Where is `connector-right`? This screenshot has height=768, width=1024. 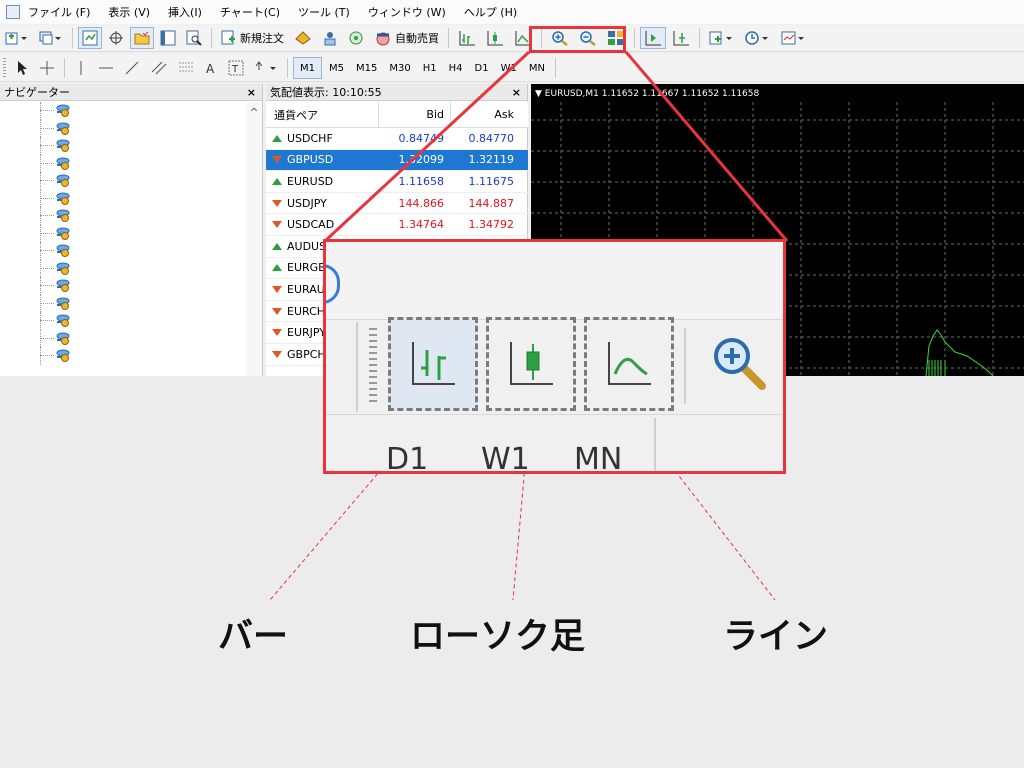 connector-right is located at coordinates (706, 146).